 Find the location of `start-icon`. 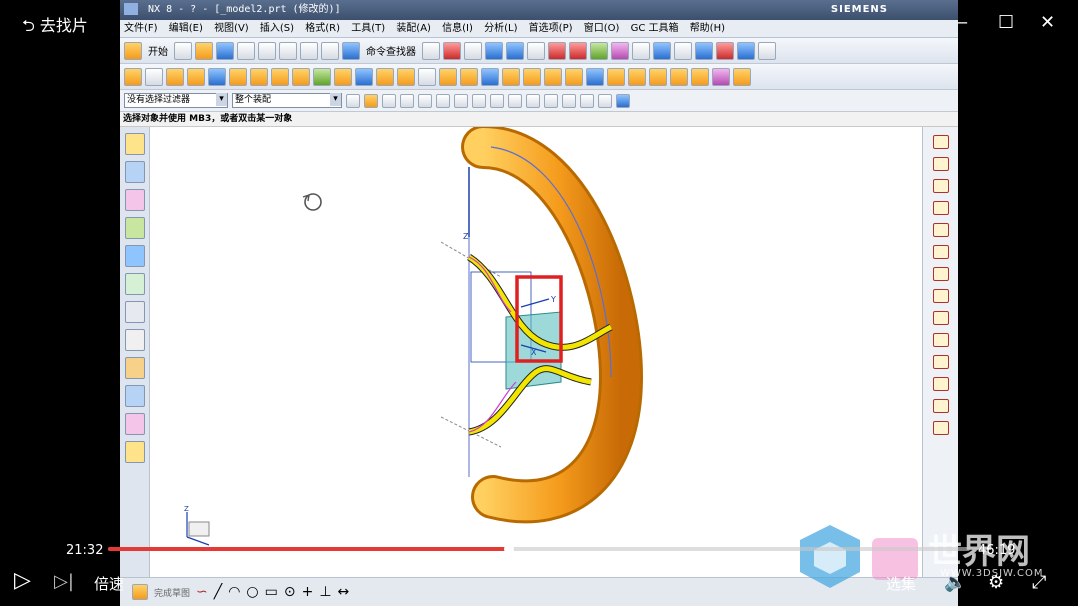

start-icon is located at coordinates (133, 50).